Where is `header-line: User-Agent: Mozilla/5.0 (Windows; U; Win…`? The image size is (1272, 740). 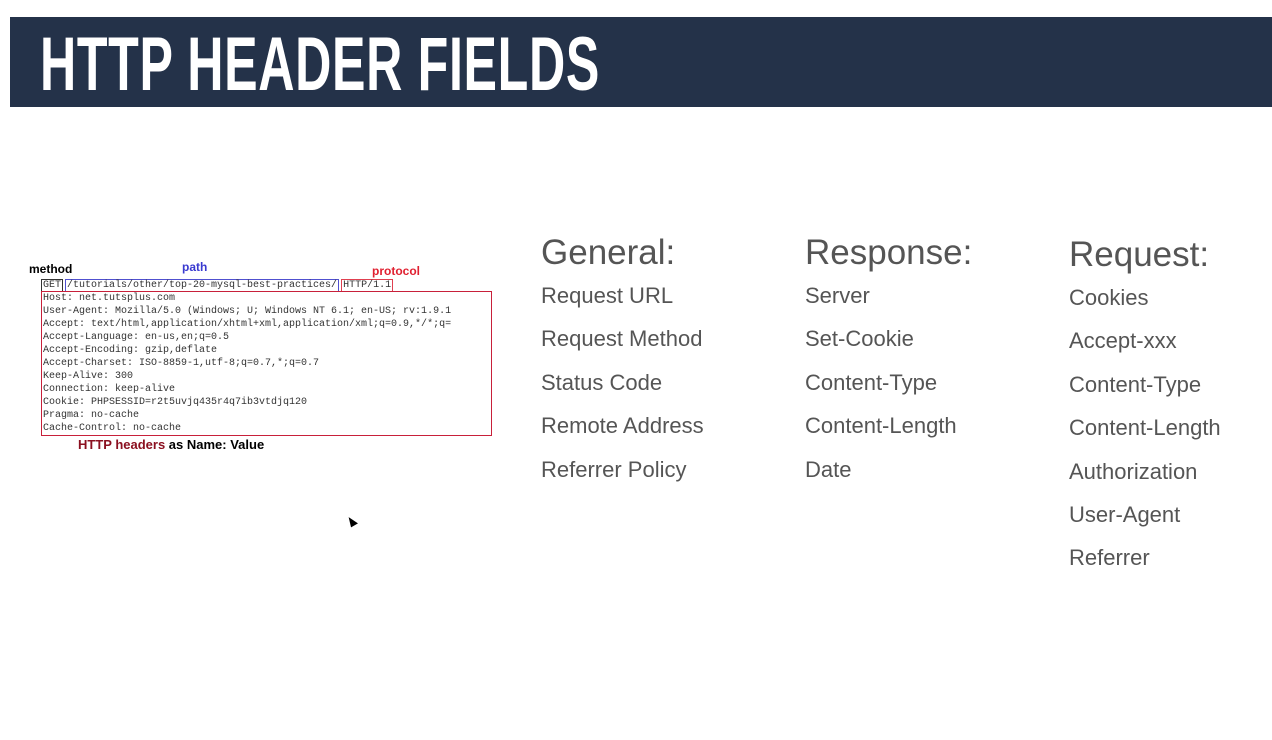 header-line: User-Agent: Mozilla/5.0 (Windows; U; Win… is located at coordinates (247, 311).